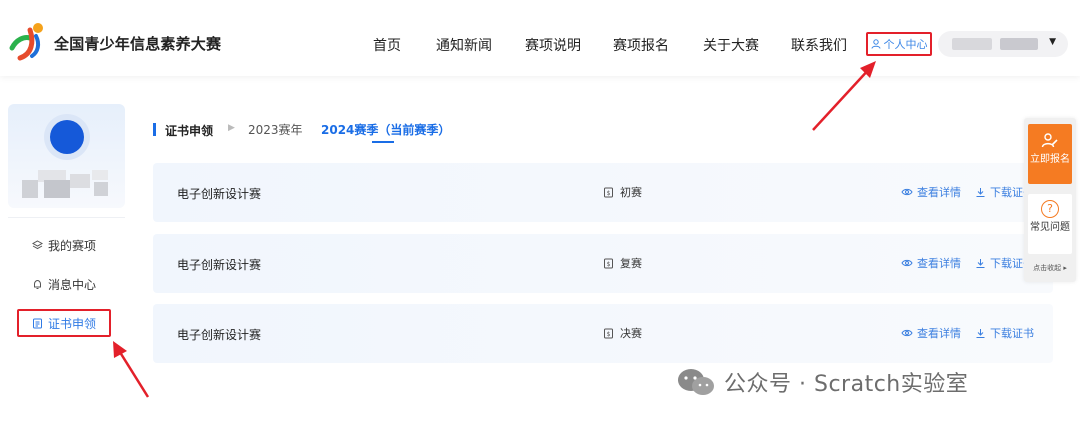  I want to click on watermark-text: 公众号 · Scratch实验室, so click(846, 384).